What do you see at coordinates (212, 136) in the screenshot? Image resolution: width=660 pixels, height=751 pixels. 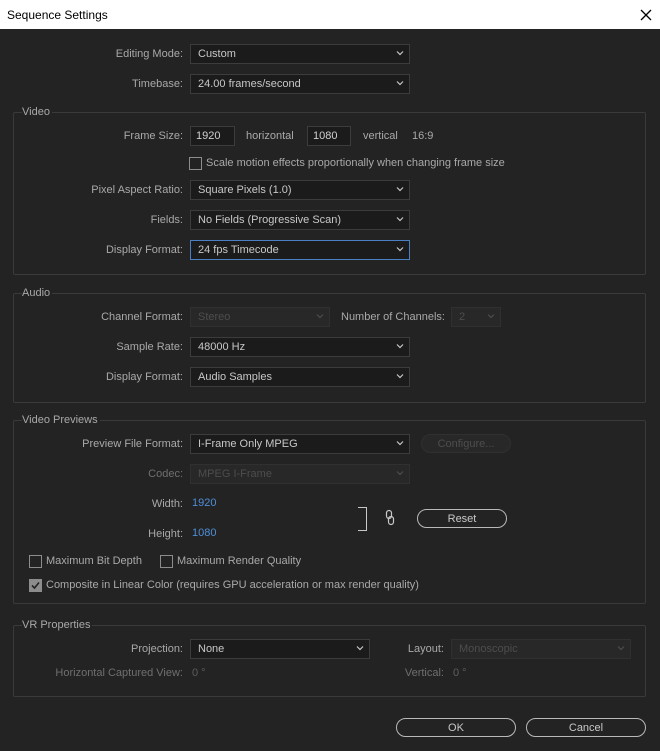 I see `frame-width-input: 1920` at bounding box center [212, 136].